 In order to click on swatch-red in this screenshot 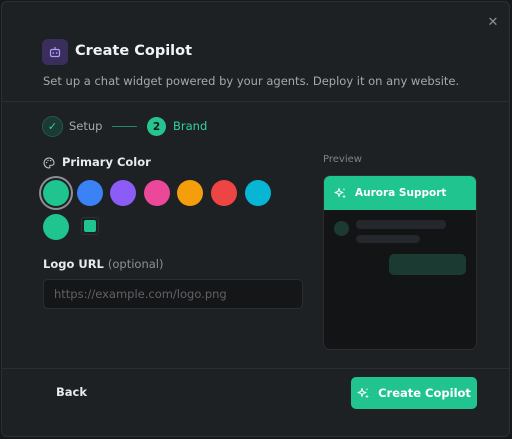, I will do `click(224, 193)`.